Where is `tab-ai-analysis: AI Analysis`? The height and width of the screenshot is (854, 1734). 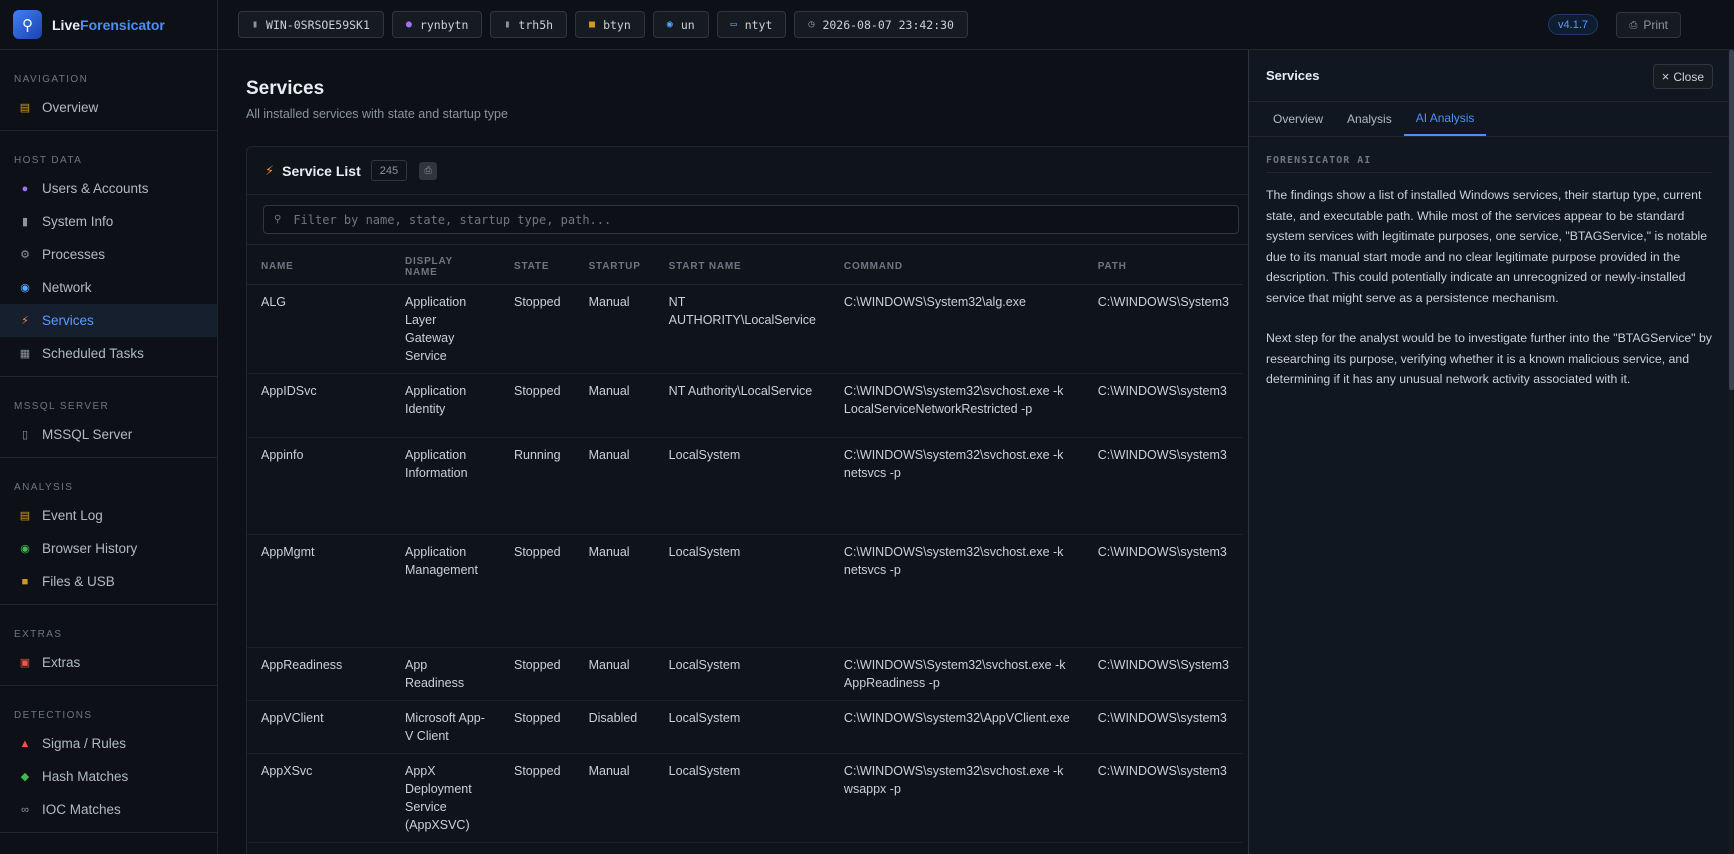
tab-ai-analysis: AI Analysis is located at coordinates (1445, 119).